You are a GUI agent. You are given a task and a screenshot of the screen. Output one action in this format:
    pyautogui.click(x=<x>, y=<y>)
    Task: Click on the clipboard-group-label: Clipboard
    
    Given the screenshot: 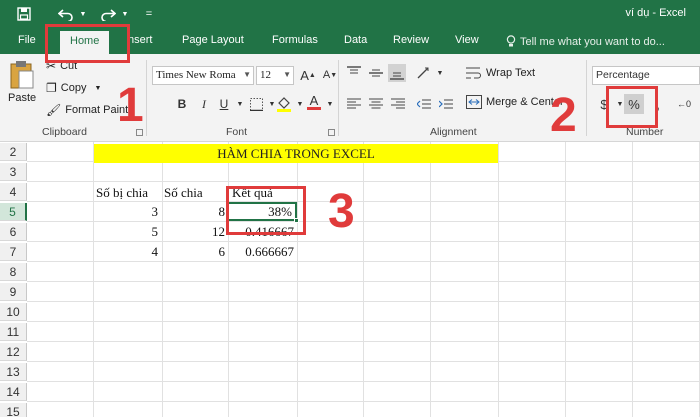 What is the action you would take?
    pyautogui.click(x=64, y=132)
    